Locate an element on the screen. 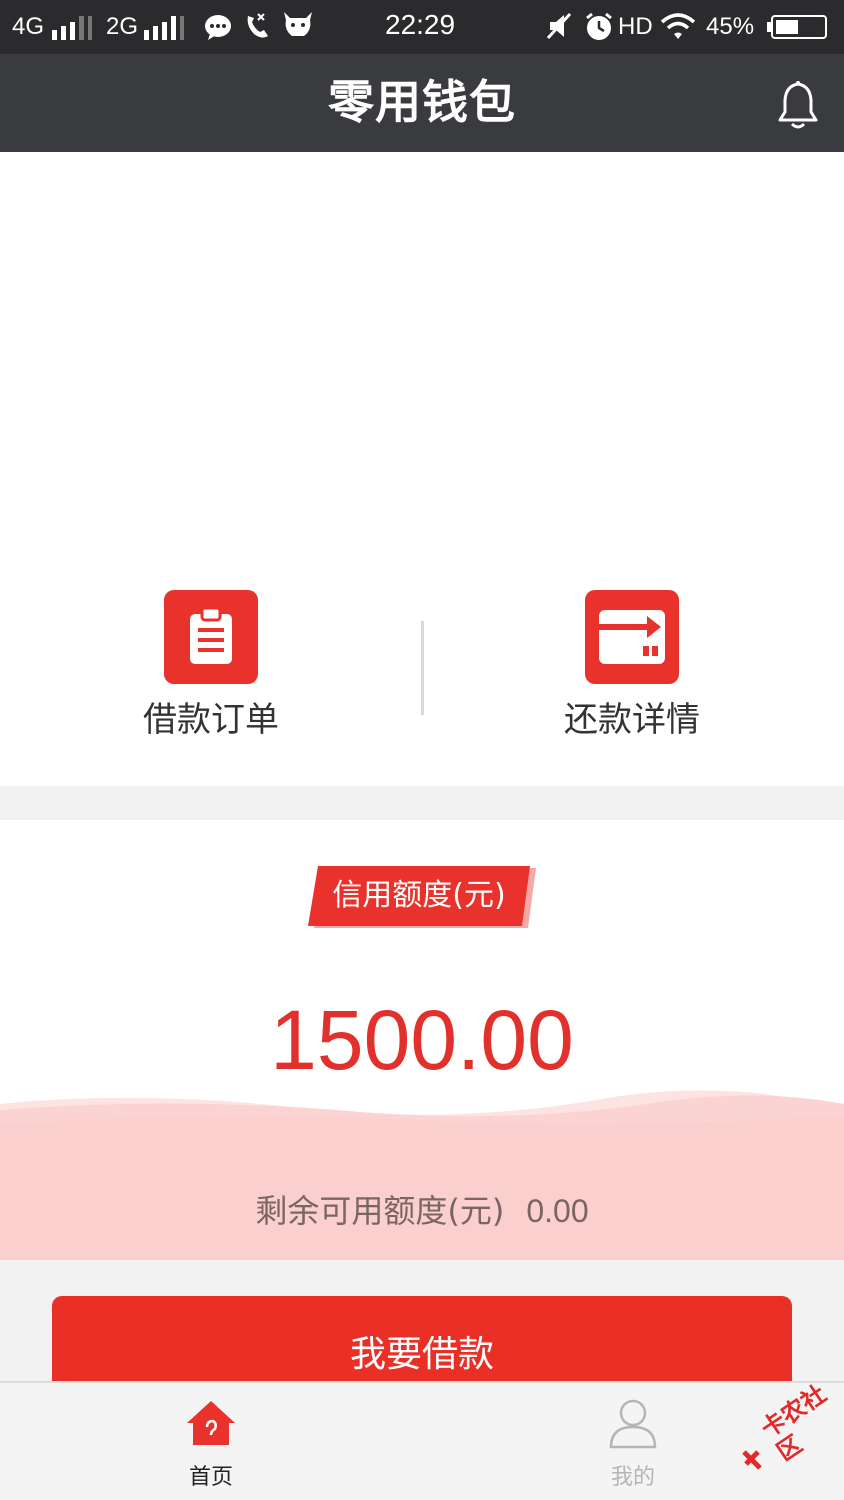 This screenshot has width=844, height=1500. remaining-credit-value: 0.00 is located at coordinates (557, 1211).